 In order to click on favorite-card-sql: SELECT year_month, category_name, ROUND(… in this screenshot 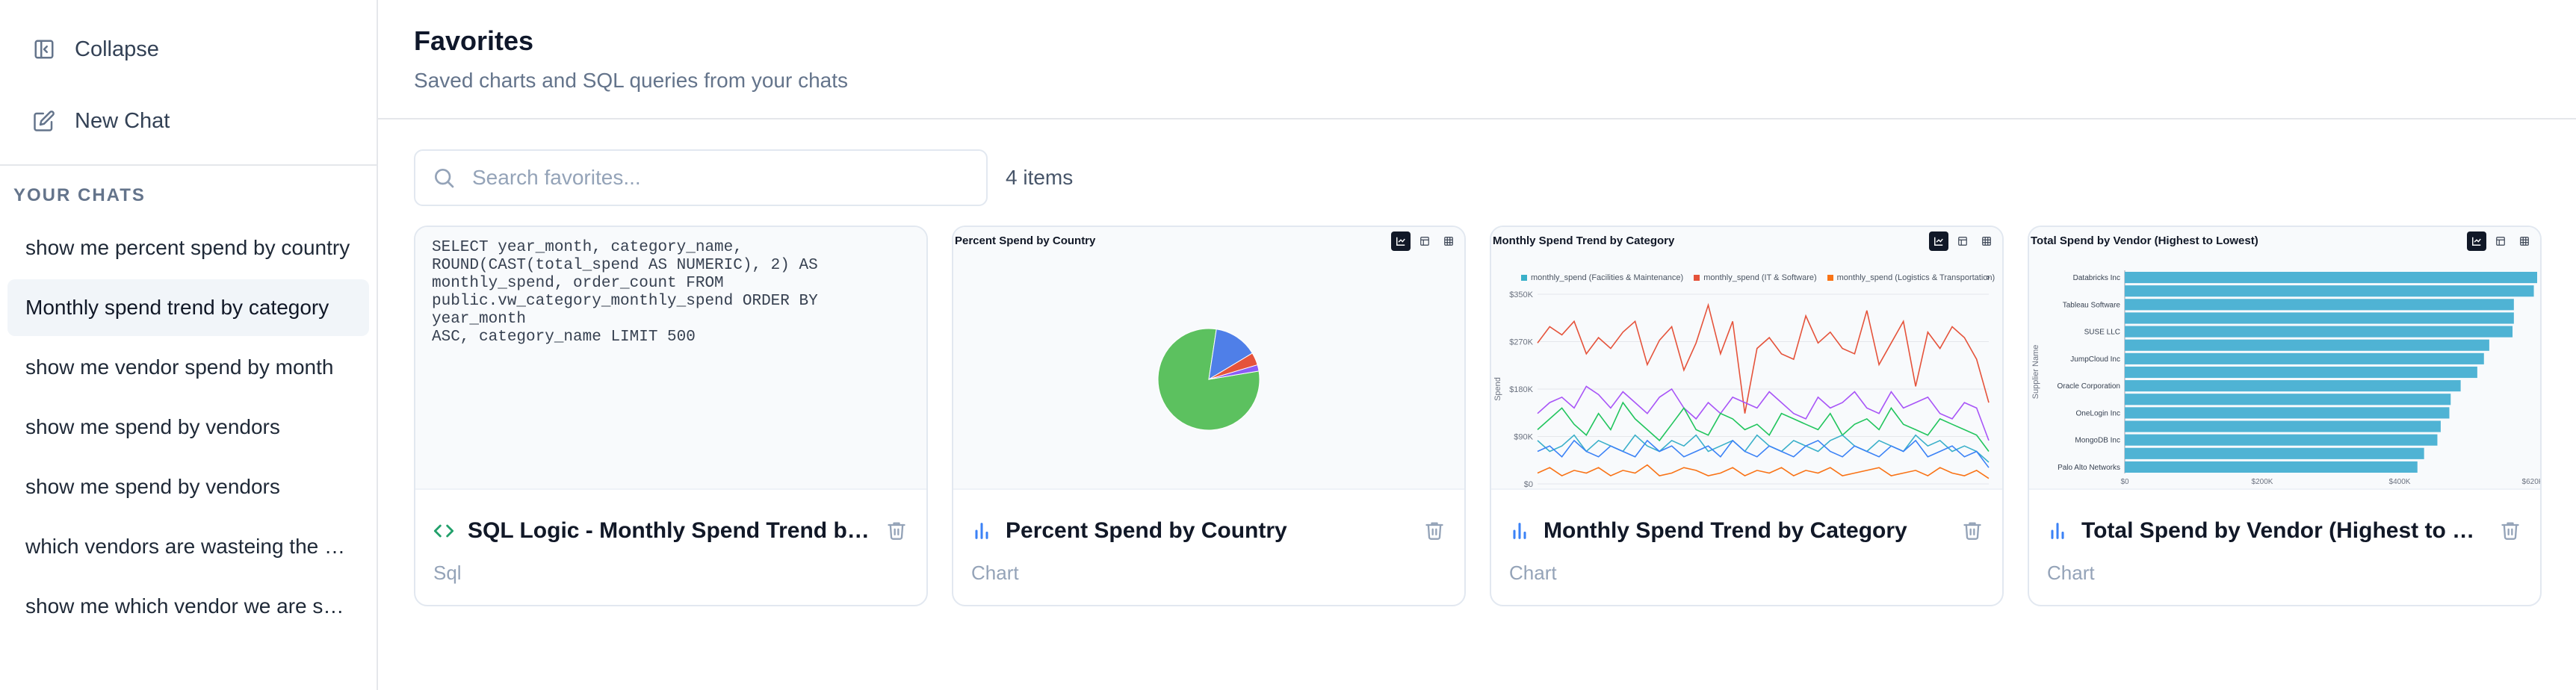, I will do `click(671, 416)`.